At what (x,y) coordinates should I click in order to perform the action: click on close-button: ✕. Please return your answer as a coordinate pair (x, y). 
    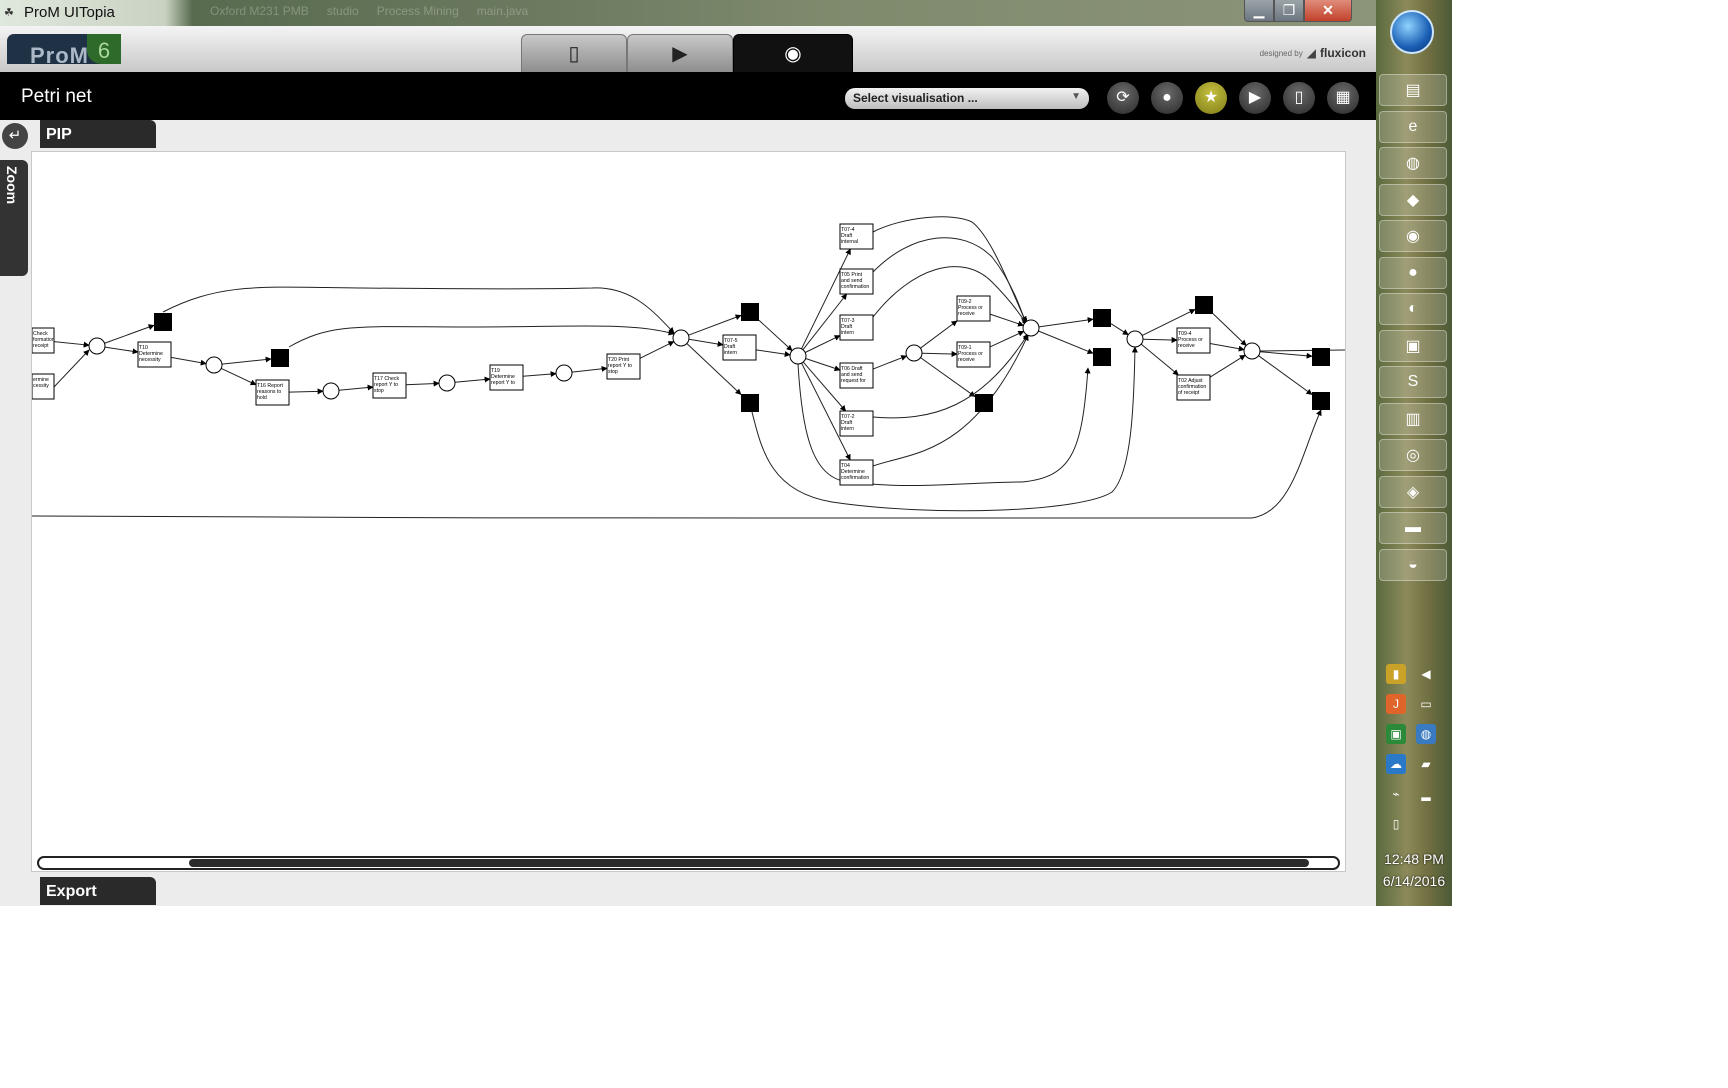
    Looking at the image, I should click on (1328, 11).